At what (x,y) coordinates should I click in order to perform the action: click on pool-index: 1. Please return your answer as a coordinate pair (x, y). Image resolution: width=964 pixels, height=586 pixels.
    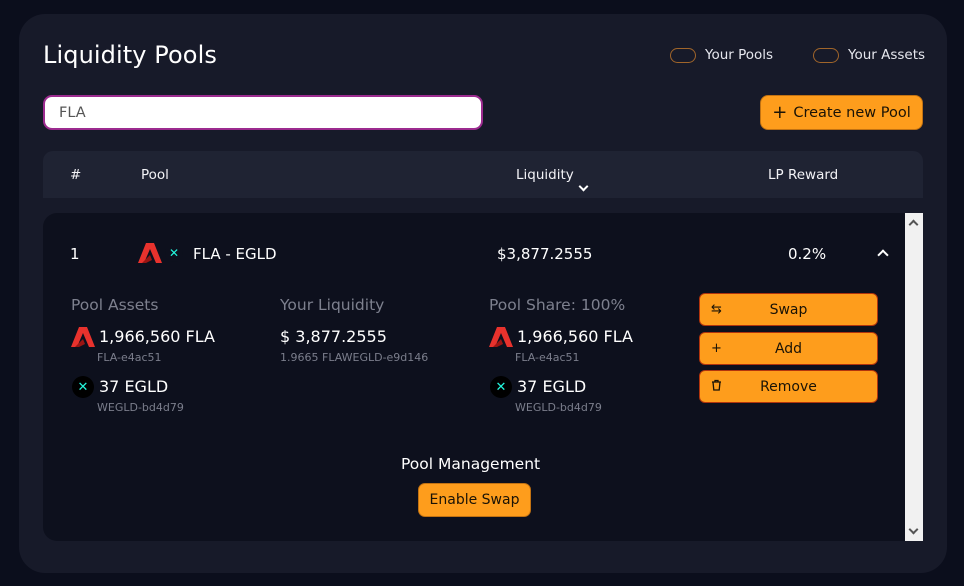
    Looking at the image, I should click on (75, 254).